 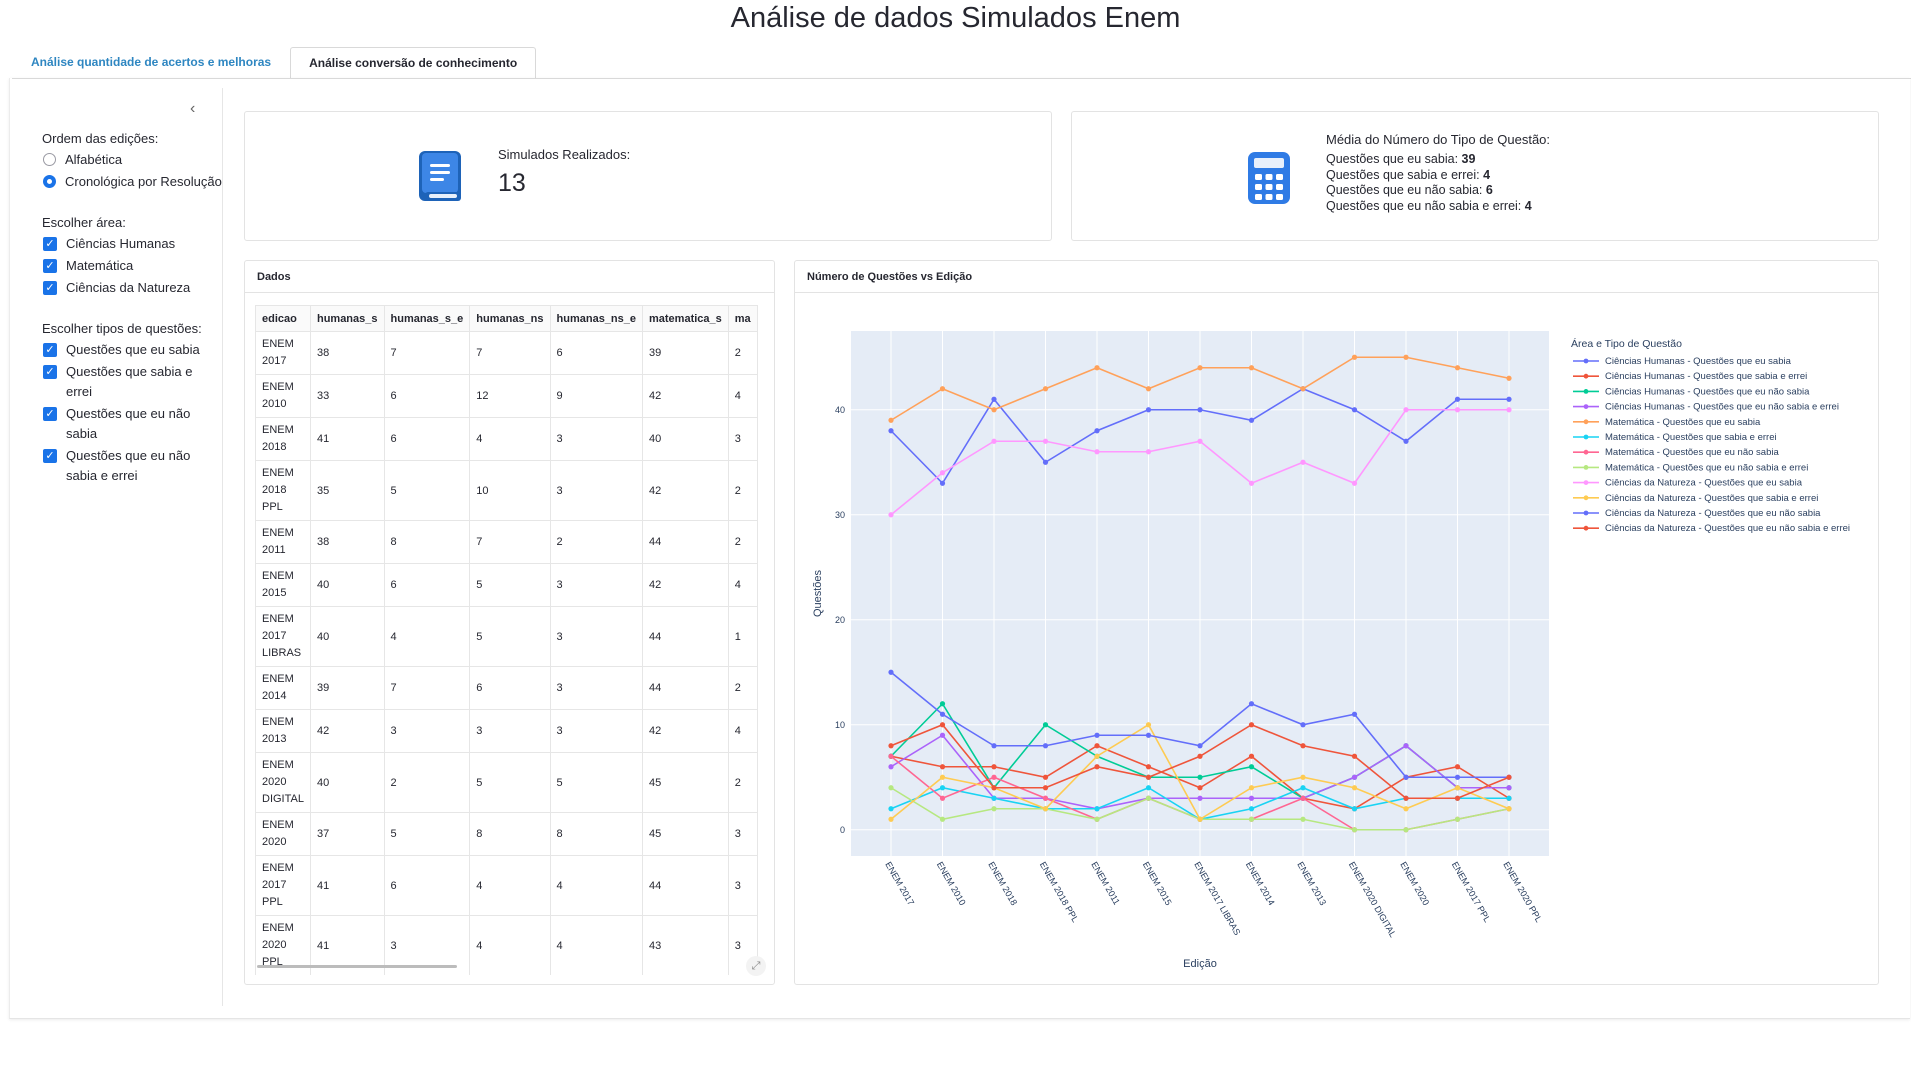 I want to click on type-checkbox-sabia-errei: ✓ Questões que sabia e errei, so click(x=132, y=382).